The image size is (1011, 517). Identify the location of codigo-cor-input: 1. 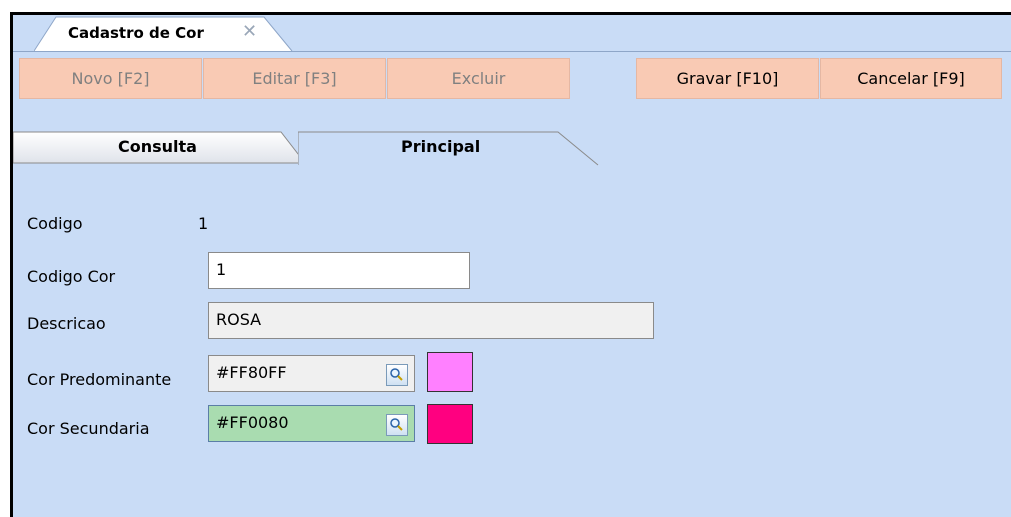
(339, 270).